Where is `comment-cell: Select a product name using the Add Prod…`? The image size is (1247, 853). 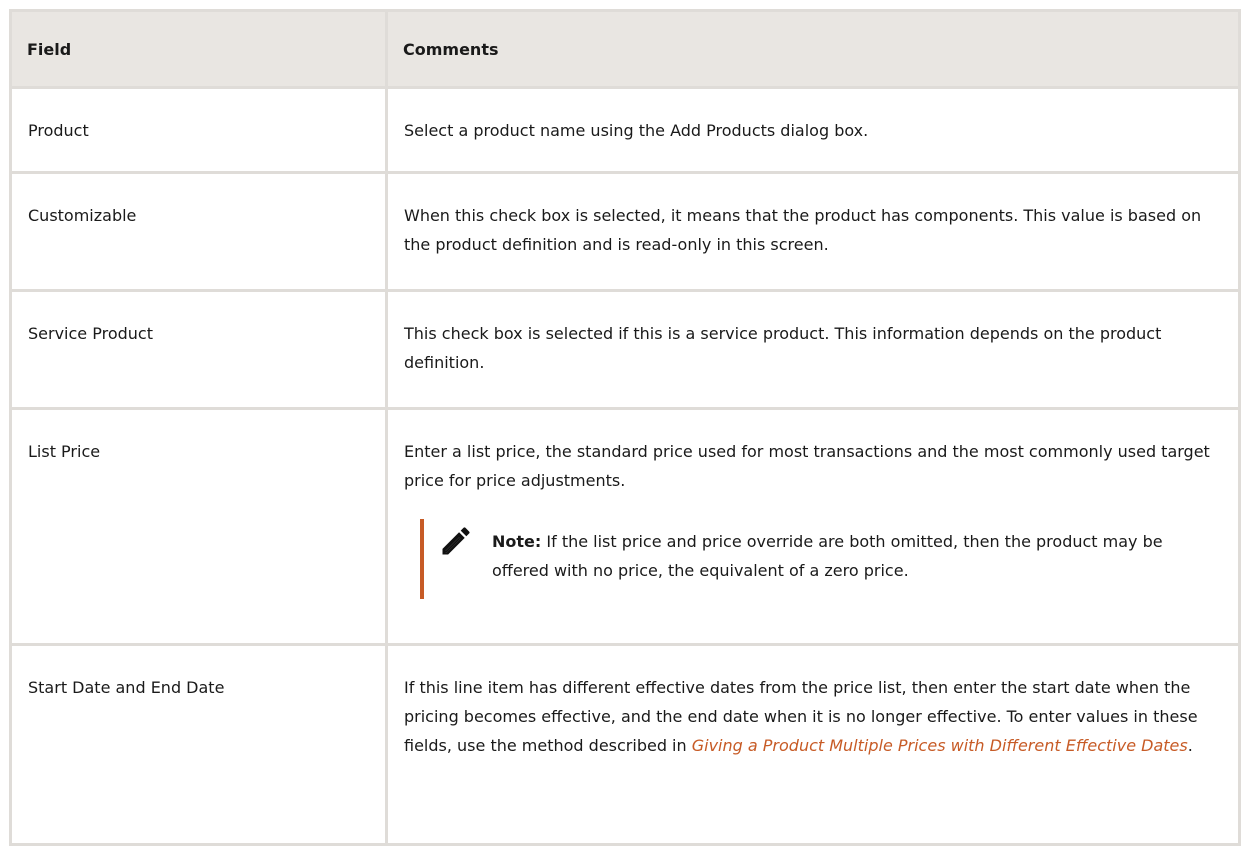 comment-cell: Select a product name using the Add Prod… is located at coordinates (813, 130).